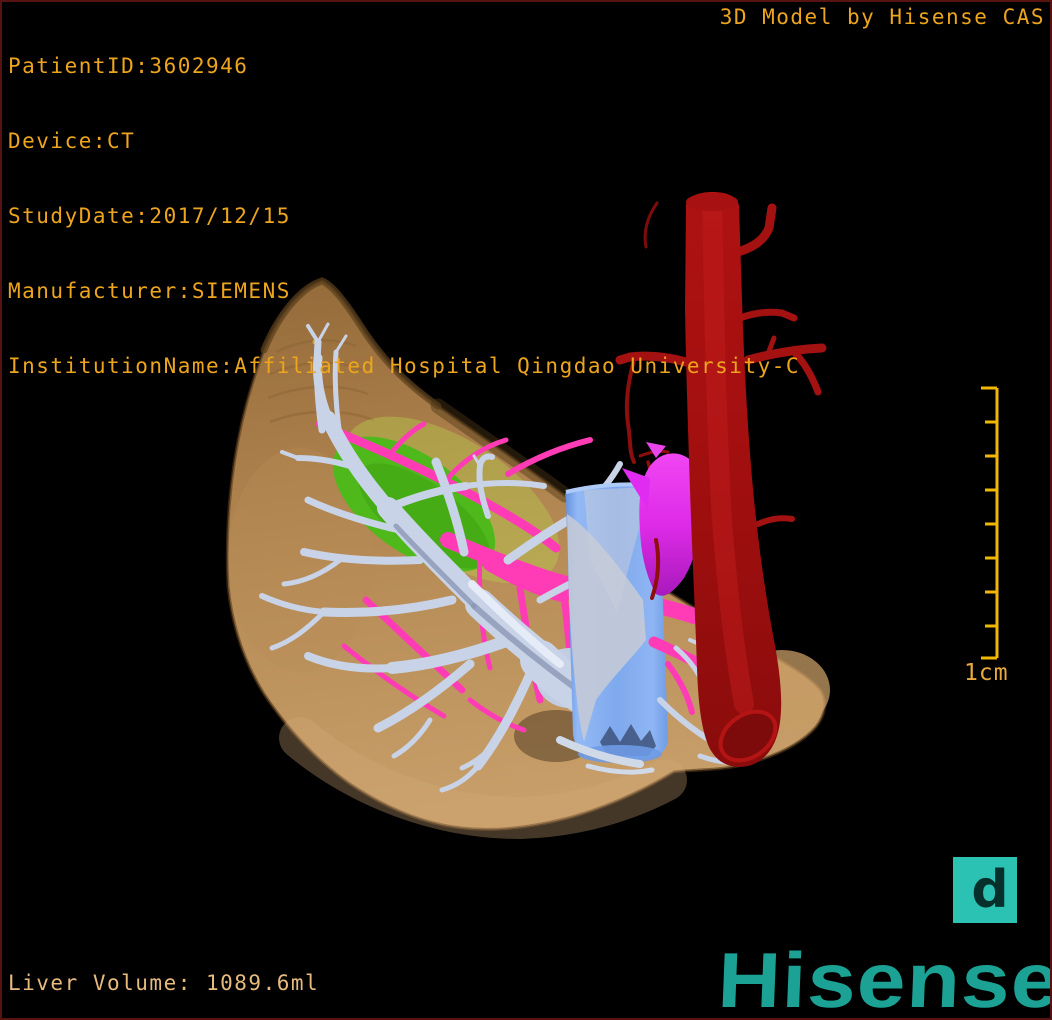 The width and height of the screenshot is (1052, 1020). I want to click on device-line: Device:CT, so click(72, 141).